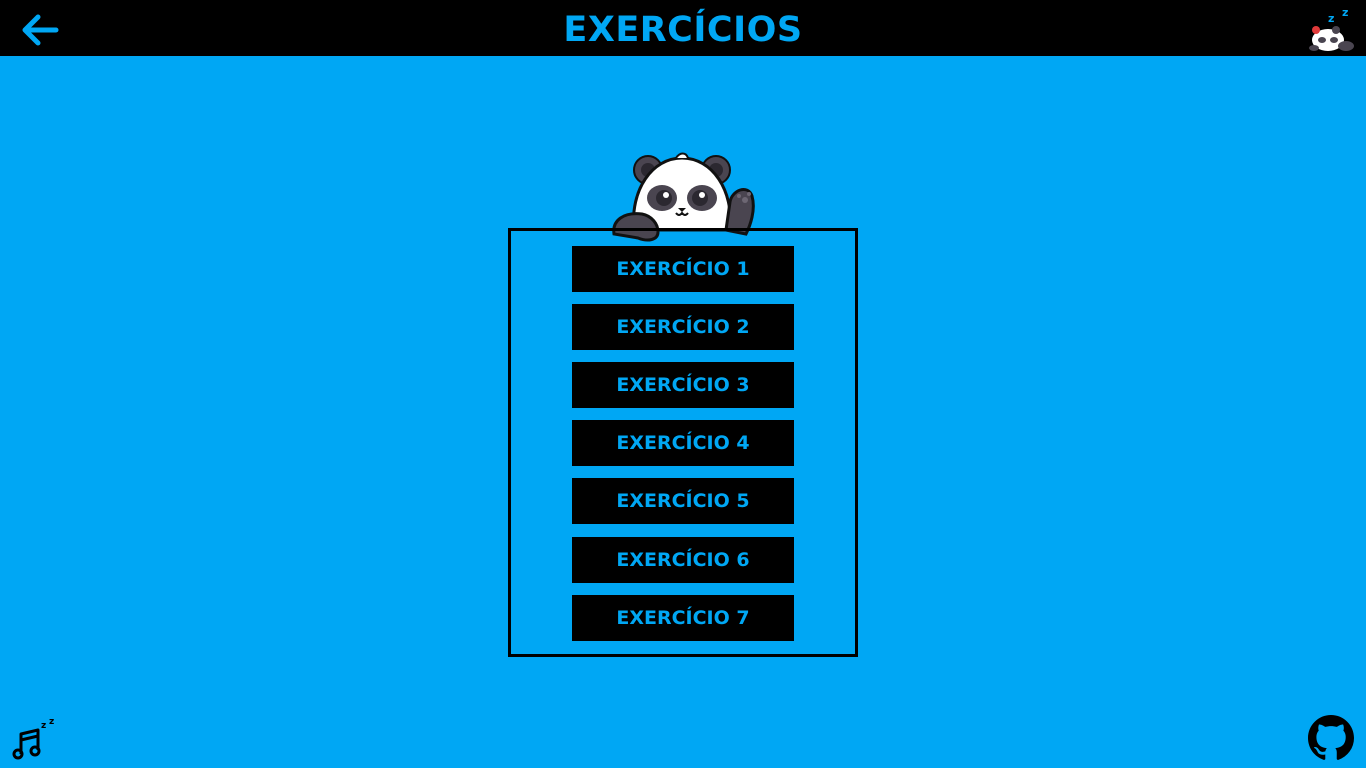 The image size is (1366, 768). I want to click on exercise-4-button: EXERCÍCIO 4, so click(683, 443).